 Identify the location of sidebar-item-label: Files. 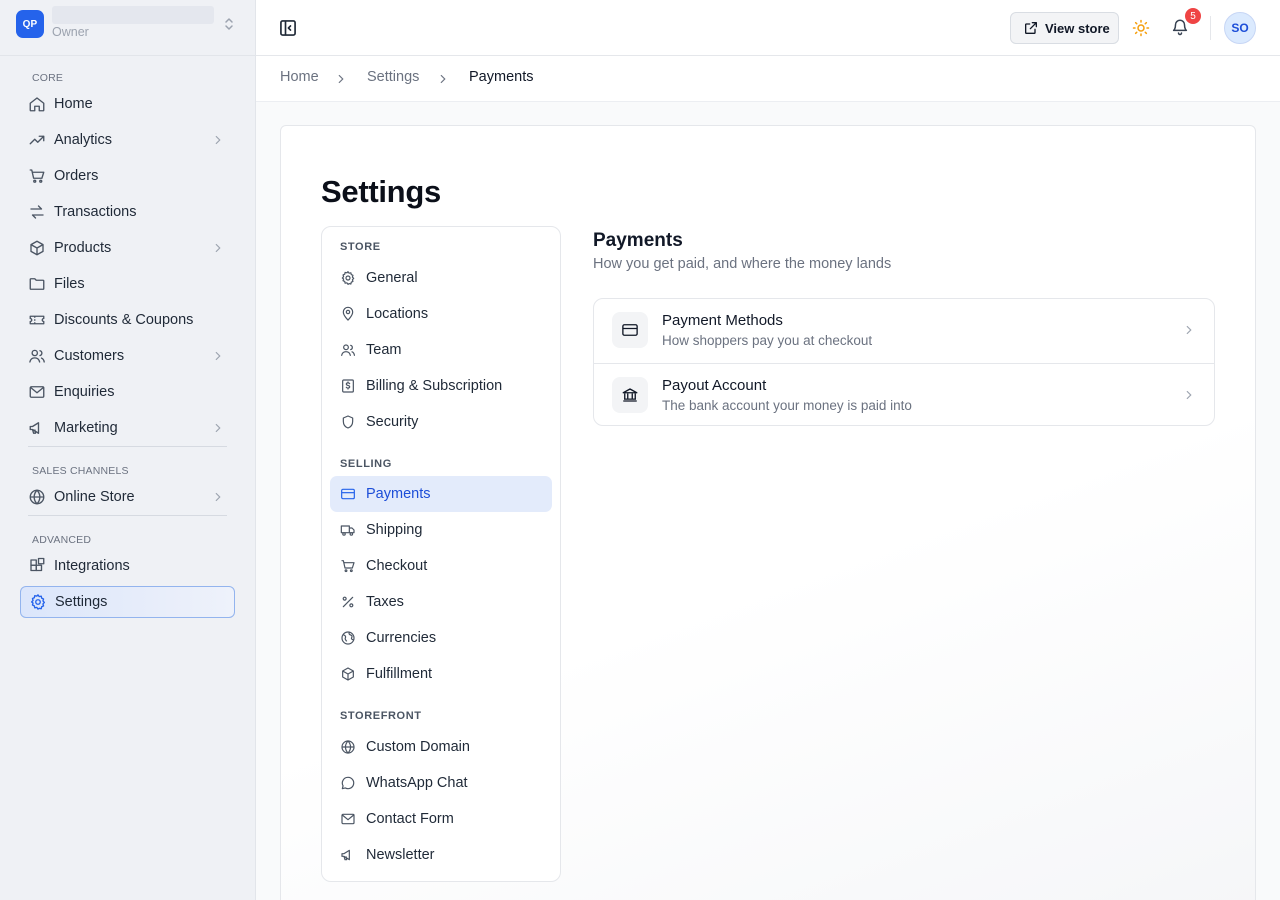
(69, 284).